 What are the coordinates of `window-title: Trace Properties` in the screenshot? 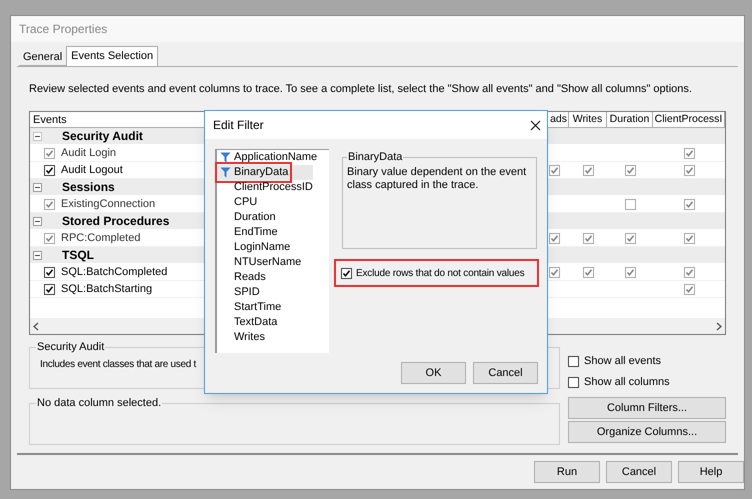 It's located at (63, 29).